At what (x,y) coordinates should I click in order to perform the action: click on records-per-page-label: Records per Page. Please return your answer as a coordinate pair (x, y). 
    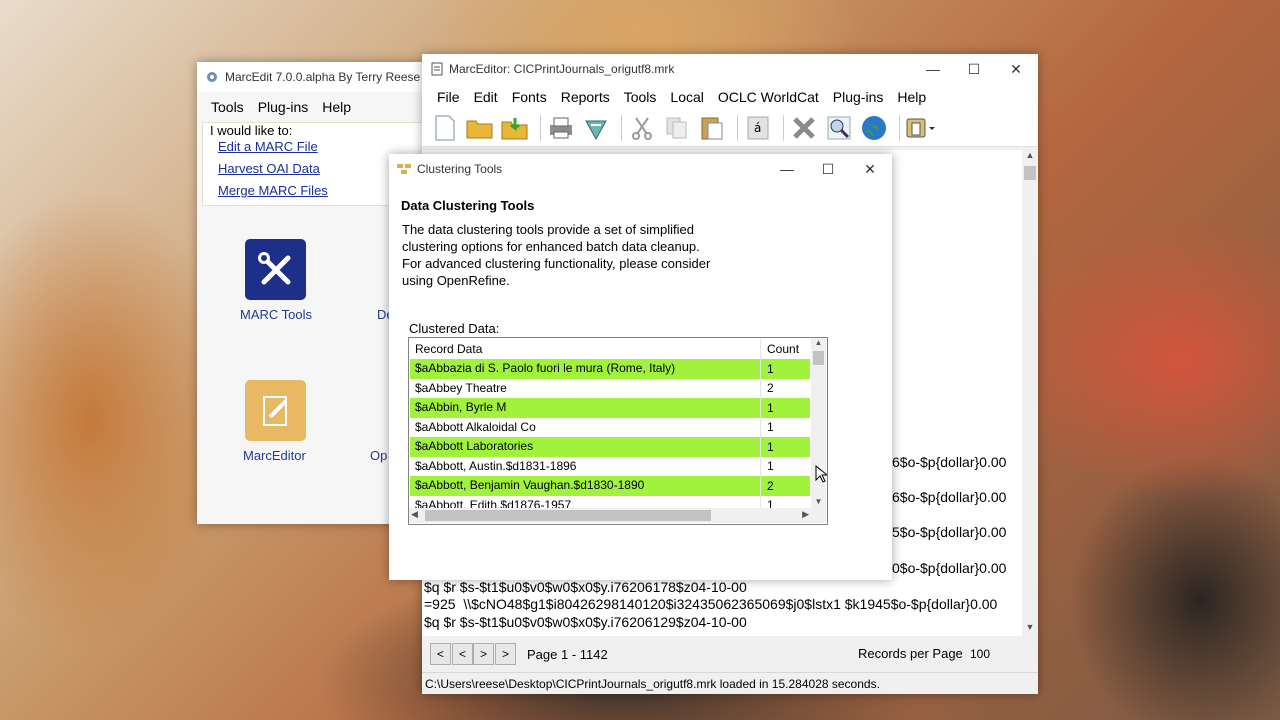
    Looking at the image, I should click on (910, 653).